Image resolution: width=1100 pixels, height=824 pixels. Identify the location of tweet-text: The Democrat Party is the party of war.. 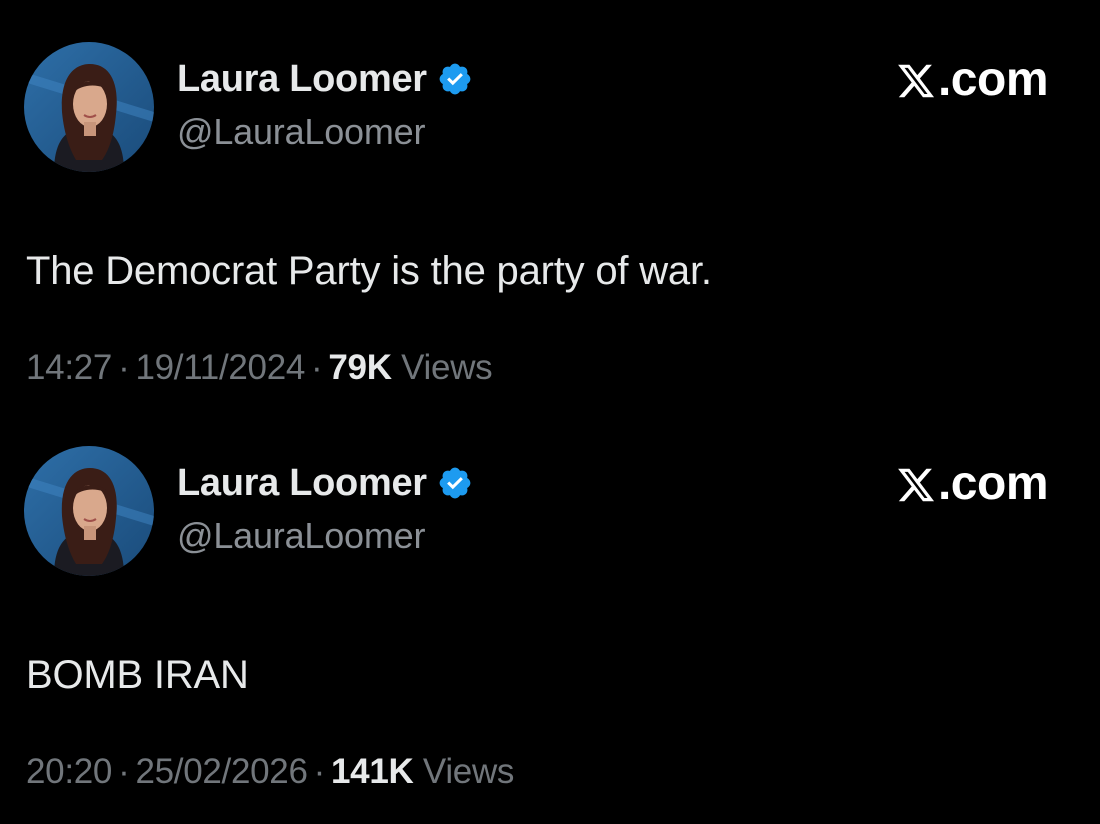
(369, 271).